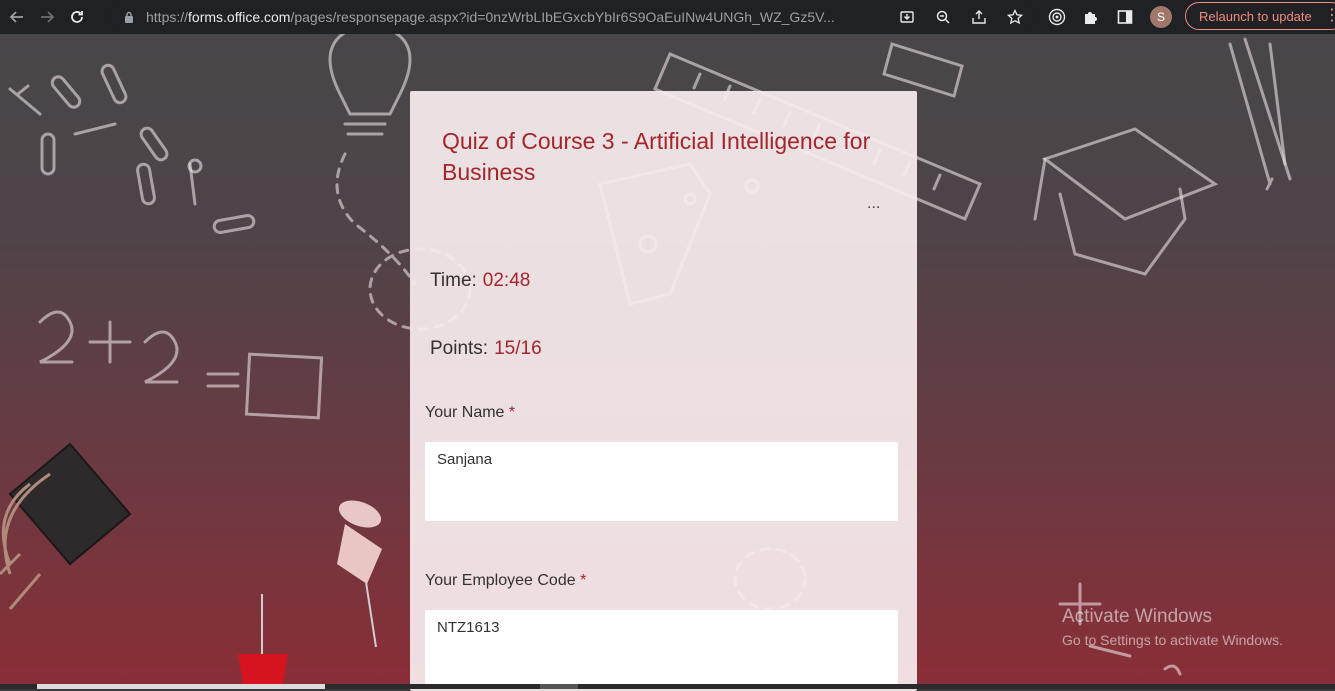 The image size is (1335, 691). I want to click on time-value: 02:48, so click(506, 280).